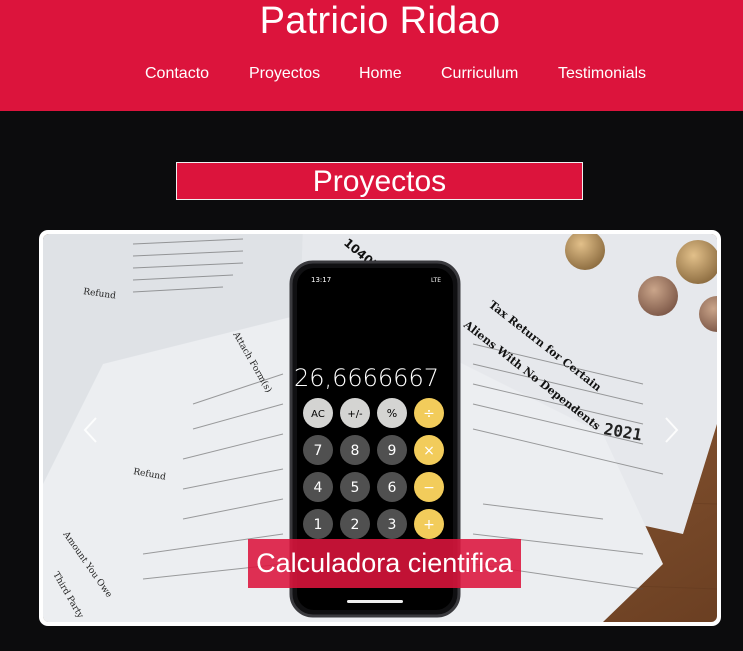 Image resolution: width=743 pixels, height=651 pixels. I want to click on chevron-right-icon, so click(672, 430).